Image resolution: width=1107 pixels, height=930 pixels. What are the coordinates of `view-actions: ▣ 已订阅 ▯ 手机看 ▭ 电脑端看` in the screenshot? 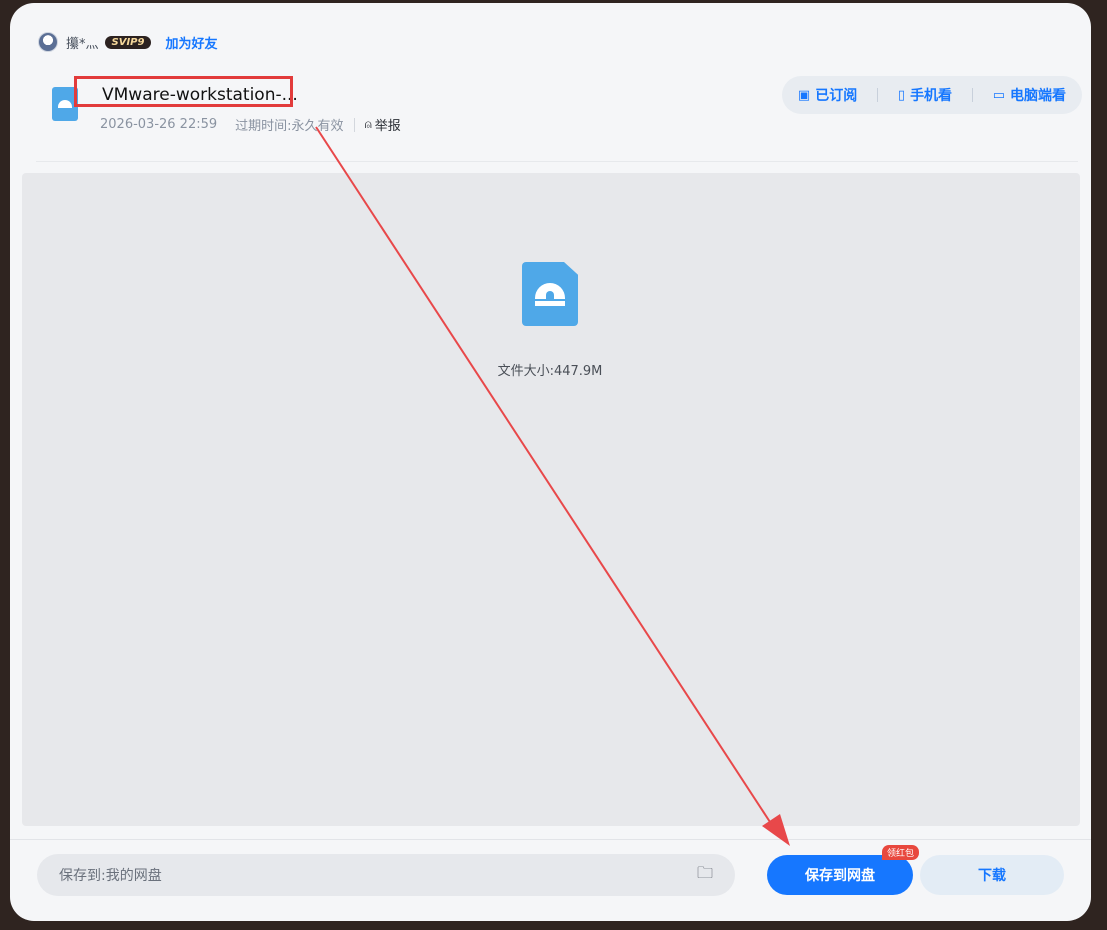 It's located at (932, 95).